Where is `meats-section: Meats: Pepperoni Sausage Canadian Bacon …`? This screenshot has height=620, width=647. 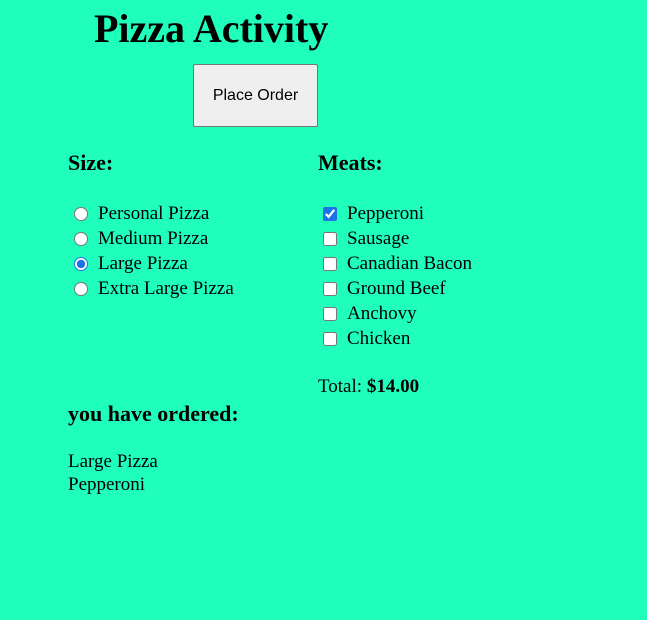
meats-section: Meats: Pepperoni Sausage Canadian Bacon … is located at coordinates (448, 250).